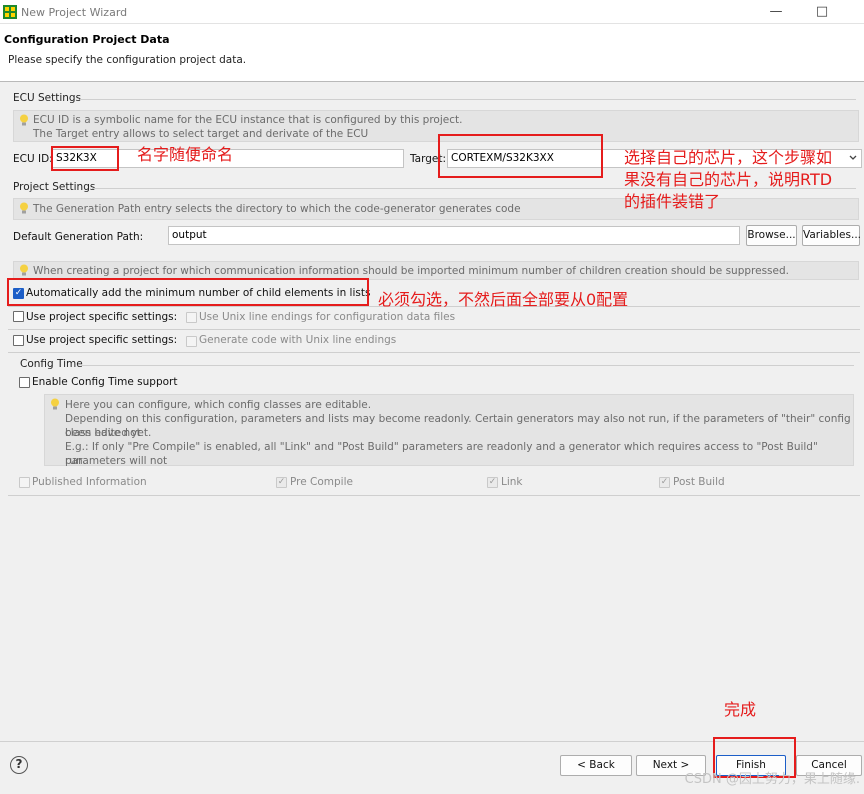 The height and width of the screenshot is (794, 864). Describe the element at coordinates (776, 12) in the screenshot. I see `minimize-button: —` at that location.